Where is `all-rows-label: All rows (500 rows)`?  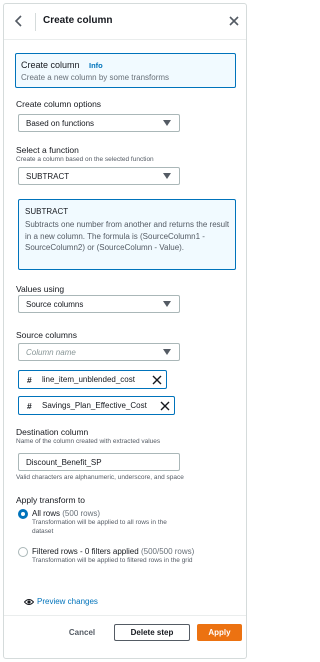
all-rows-label: All rows (500 rows) is located at coordinates (66, 513).